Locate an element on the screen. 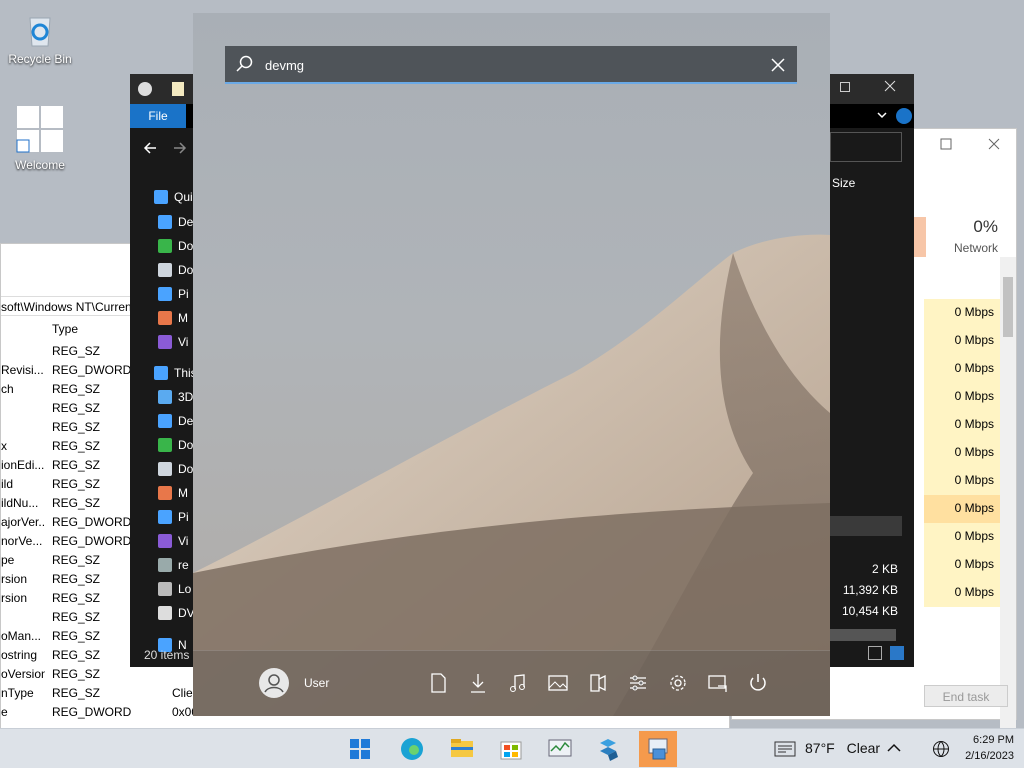 This screenshot has height=768, width=1024. downloads-icon is located at coordinates (478, 683).